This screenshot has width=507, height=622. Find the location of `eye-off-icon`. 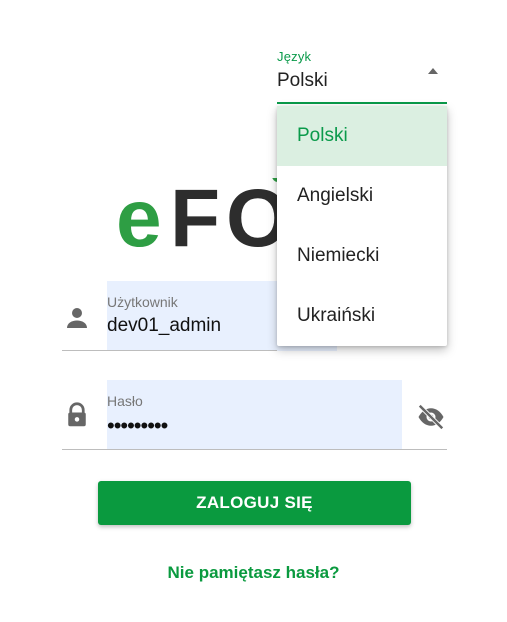

eye-off-icon is located at coordinates (431, 417).